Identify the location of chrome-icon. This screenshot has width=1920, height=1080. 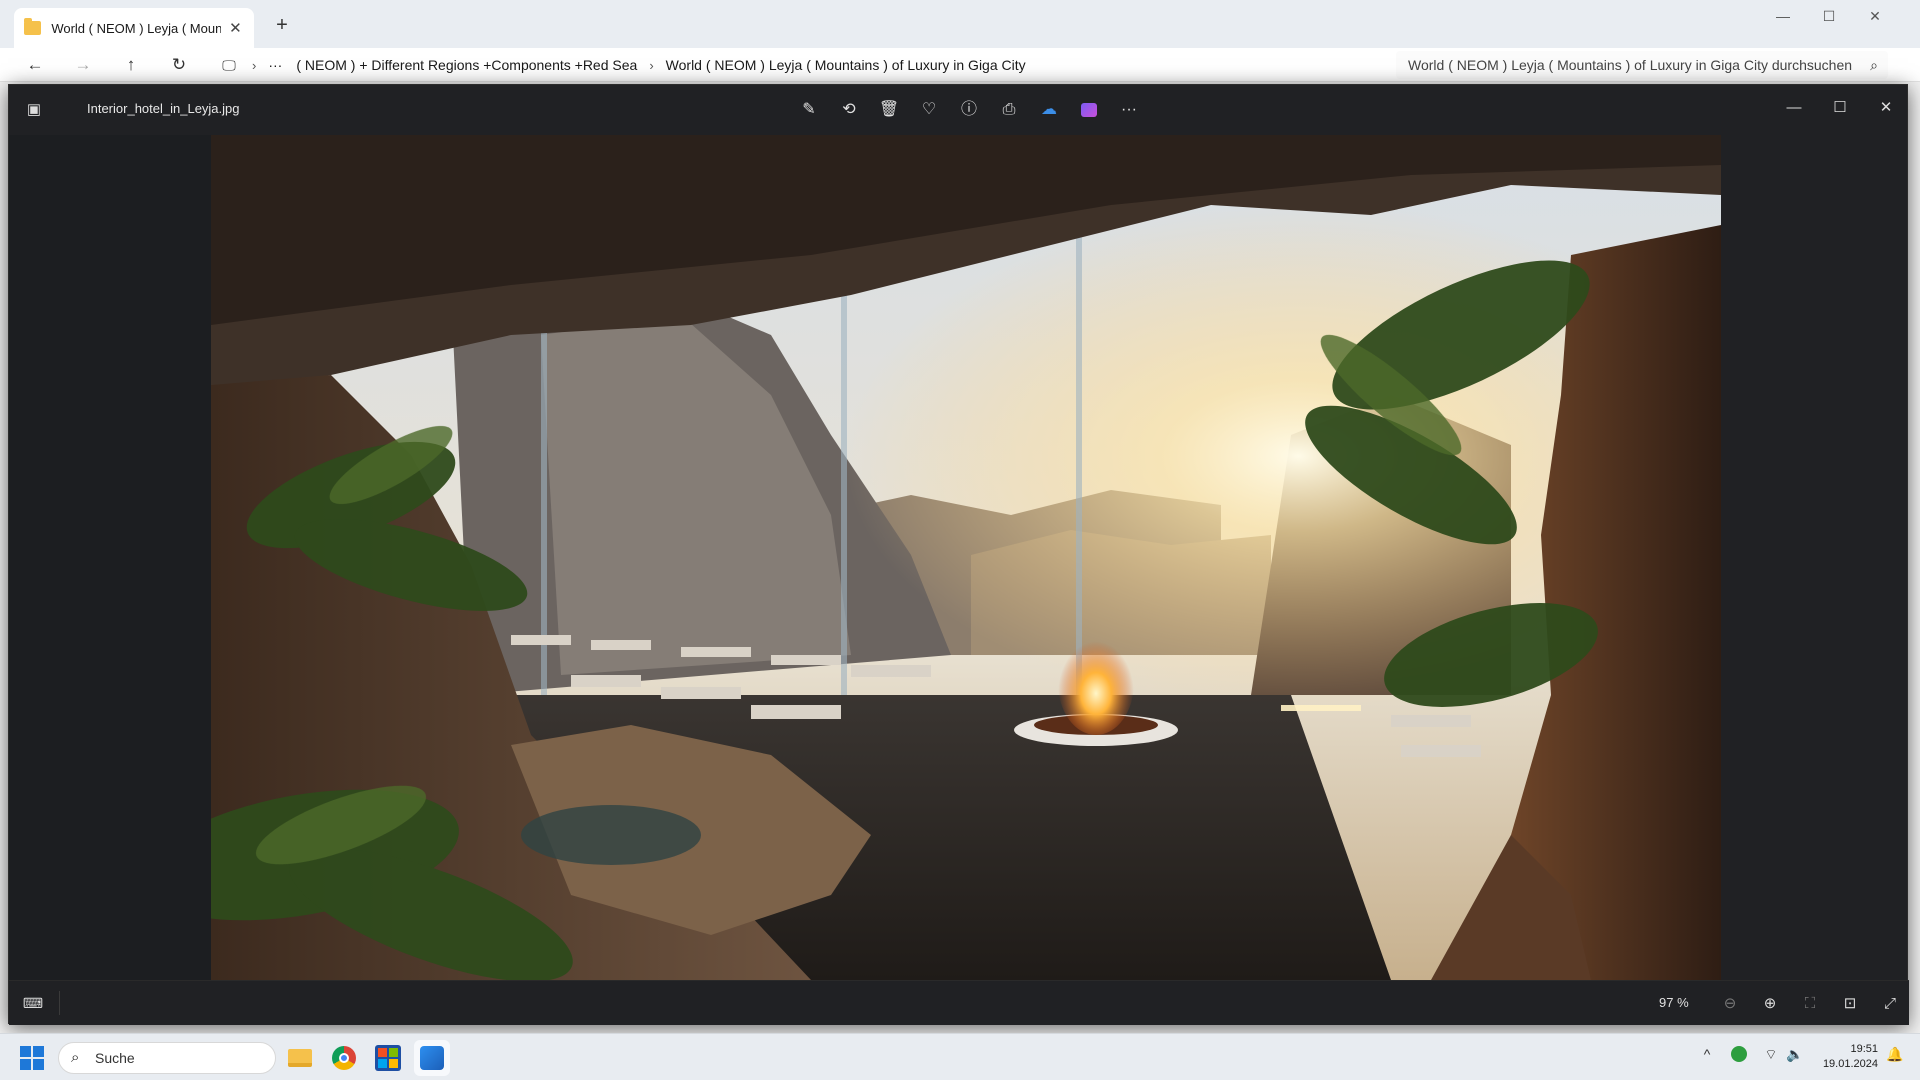
(344, 1058).